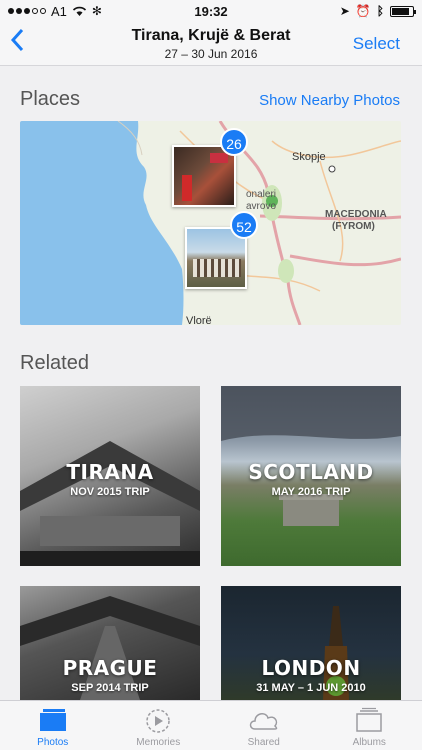 Image resolution: width=422 pixels, height=750 pixels. I want to click on memory-subtitle: SEP 2014 TRIP, so click(110, 688).